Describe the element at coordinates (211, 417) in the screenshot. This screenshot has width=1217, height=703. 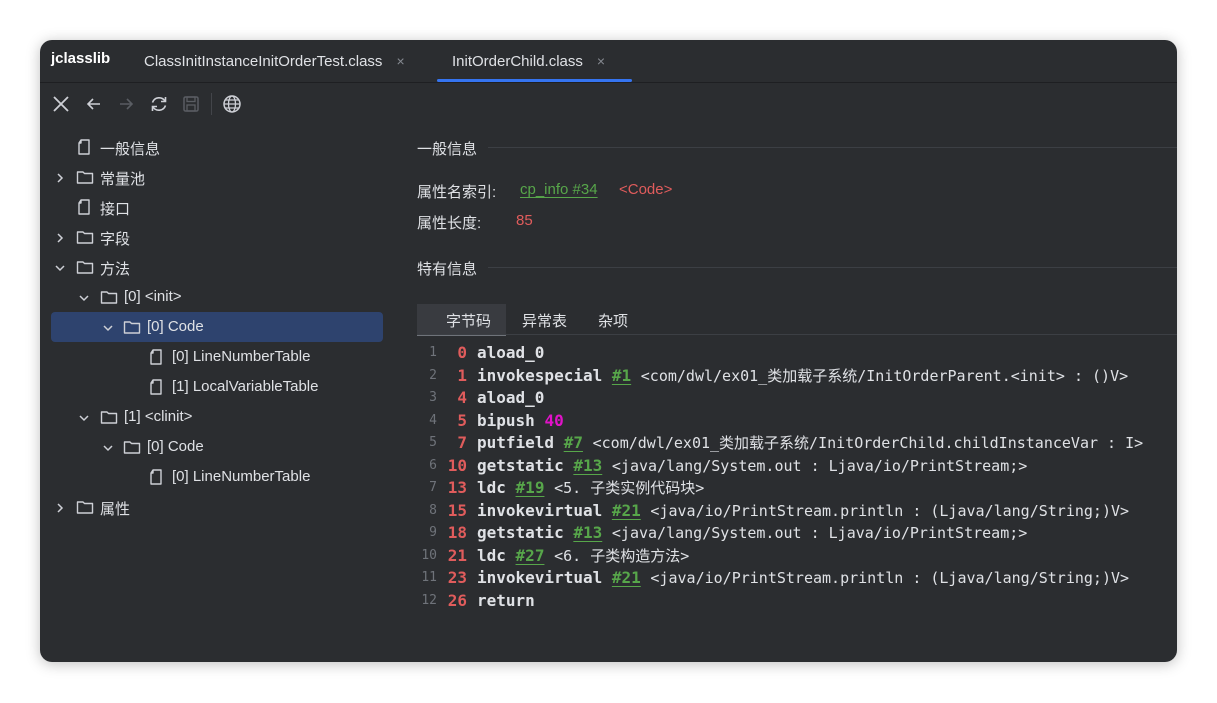
I see `tree-item-method-clinit: [1] <clinit>` at that location.